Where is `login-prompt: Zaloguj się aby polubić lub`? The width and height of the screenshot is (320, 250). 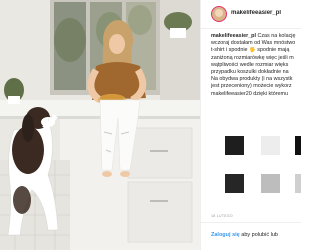 login-prompt: Zaloguj się aby polubić lub is located at coordinates (256, 235).